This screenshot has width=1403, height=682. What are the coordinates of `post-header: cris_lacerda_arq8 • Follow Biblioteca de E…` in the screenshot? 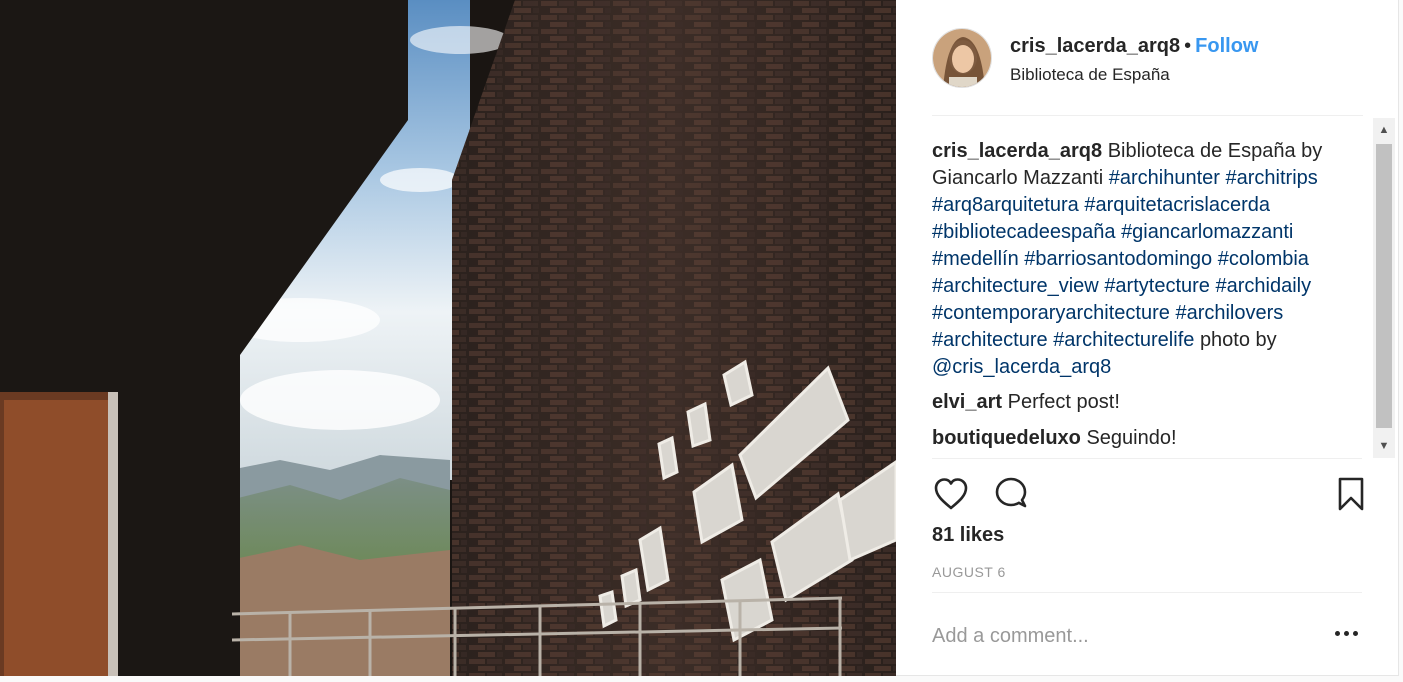 It's located at (1147, 72).